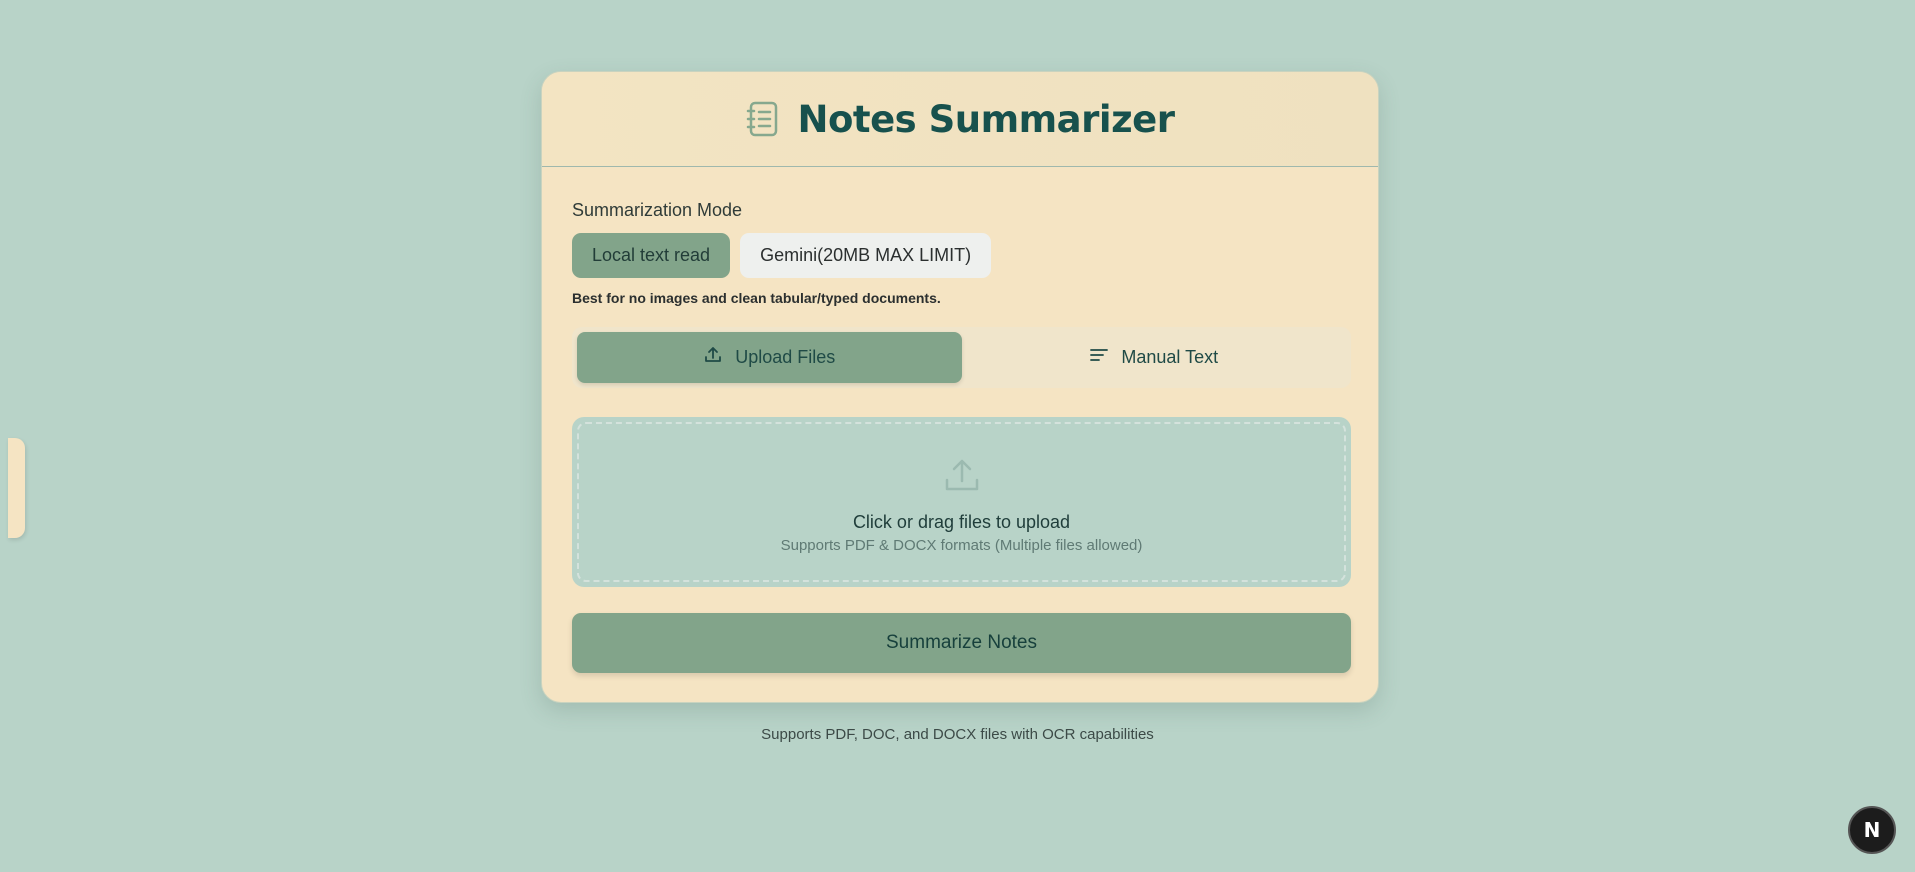 The image size is (1915, 872). I want to click on dev-tools-badge: N, so click(1872, 830).